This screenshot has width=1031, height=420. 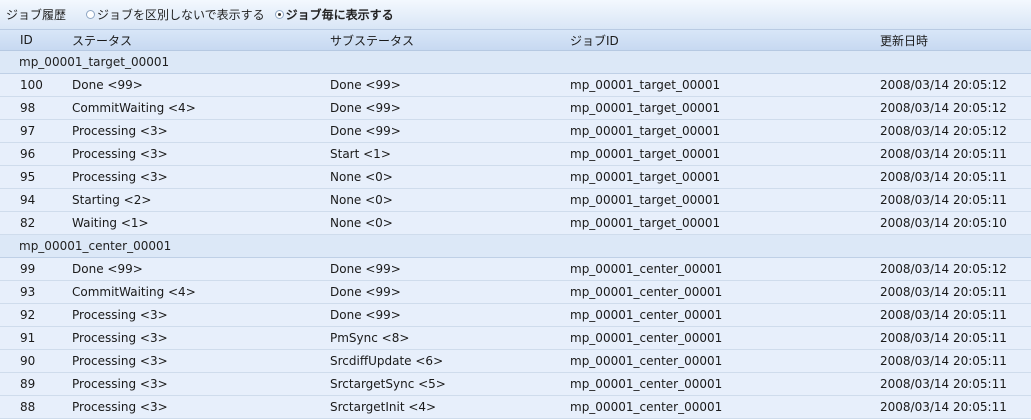 What do you see at coordinates (943, 223) in the screenshot?
I see `cell-updated: 2008/03/14 20:05:10` at bounding box center [943, 223].